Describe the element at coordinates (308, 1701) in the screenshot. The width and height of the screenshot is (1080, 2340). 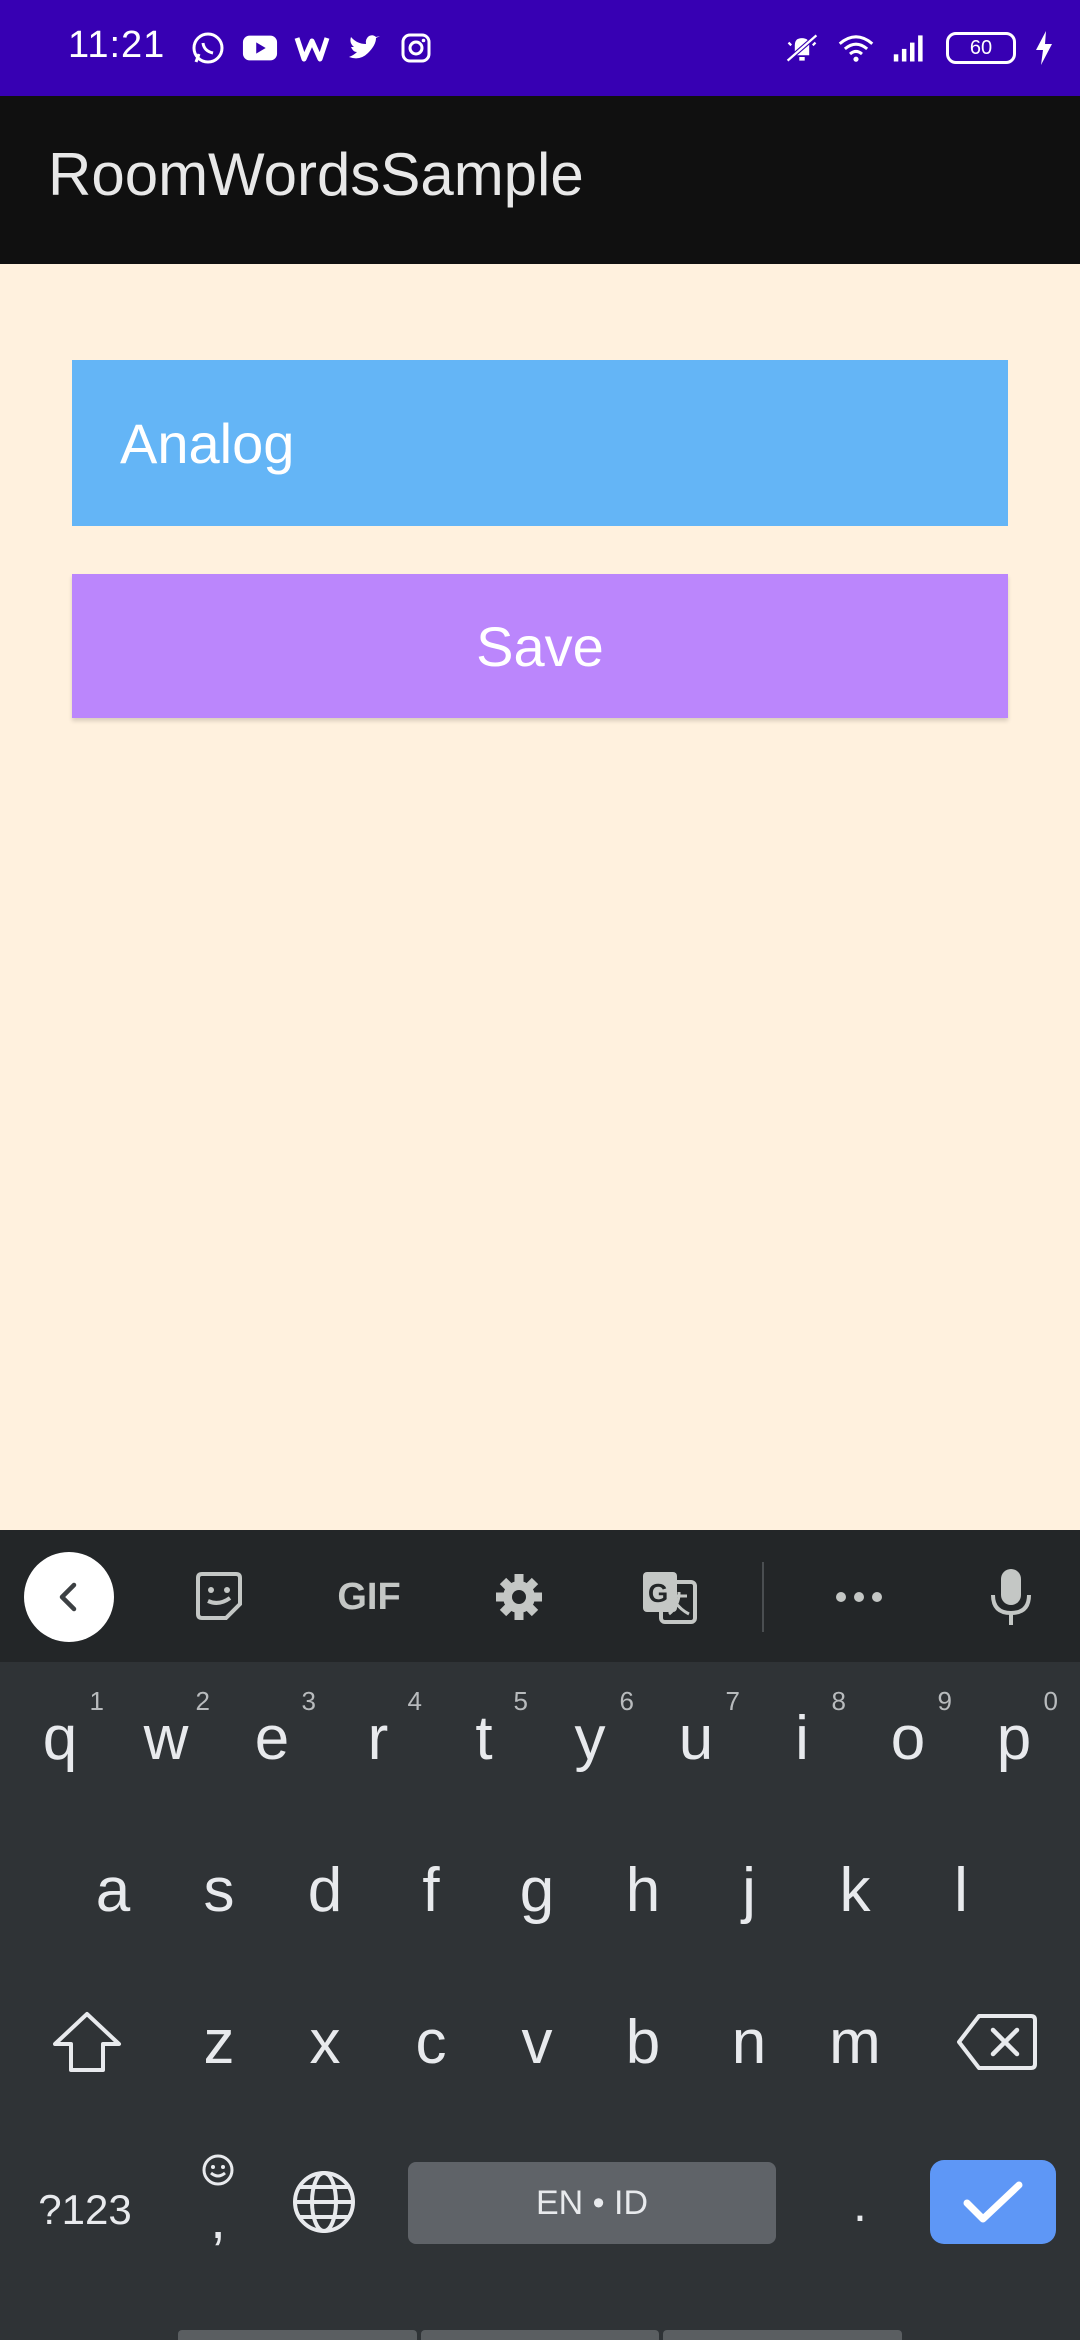
I see `key-hint: 3` at that location.